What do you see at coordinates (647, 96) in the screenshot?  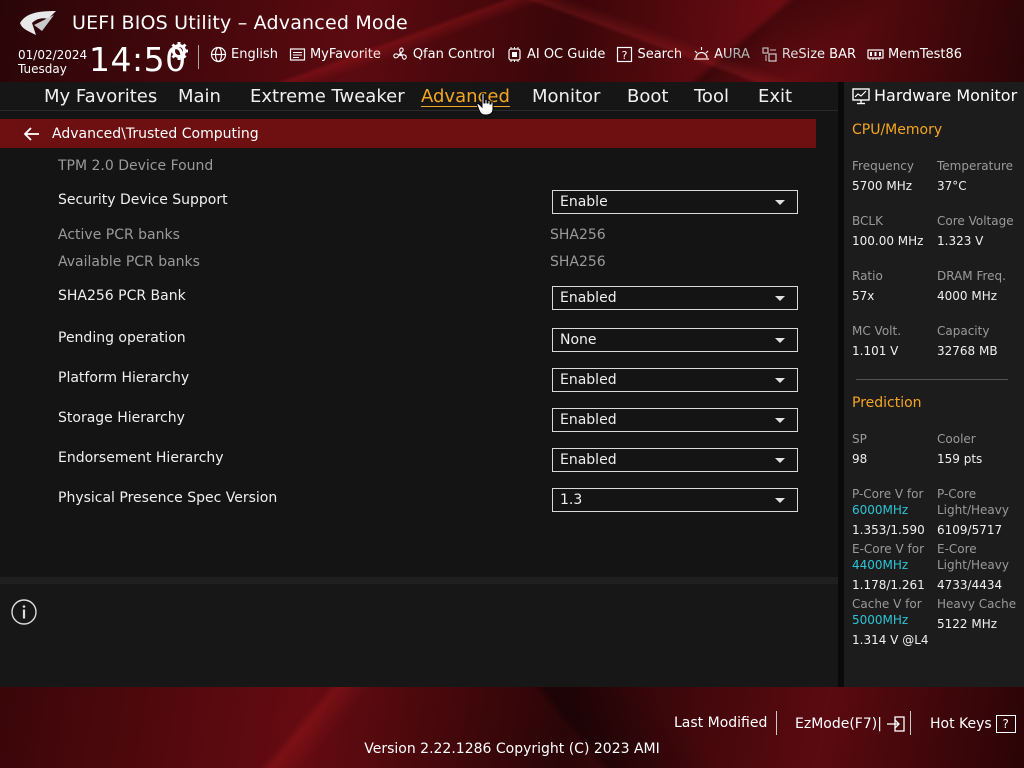 I see `tab-boot: Boot` at bounding box center [647, 96].